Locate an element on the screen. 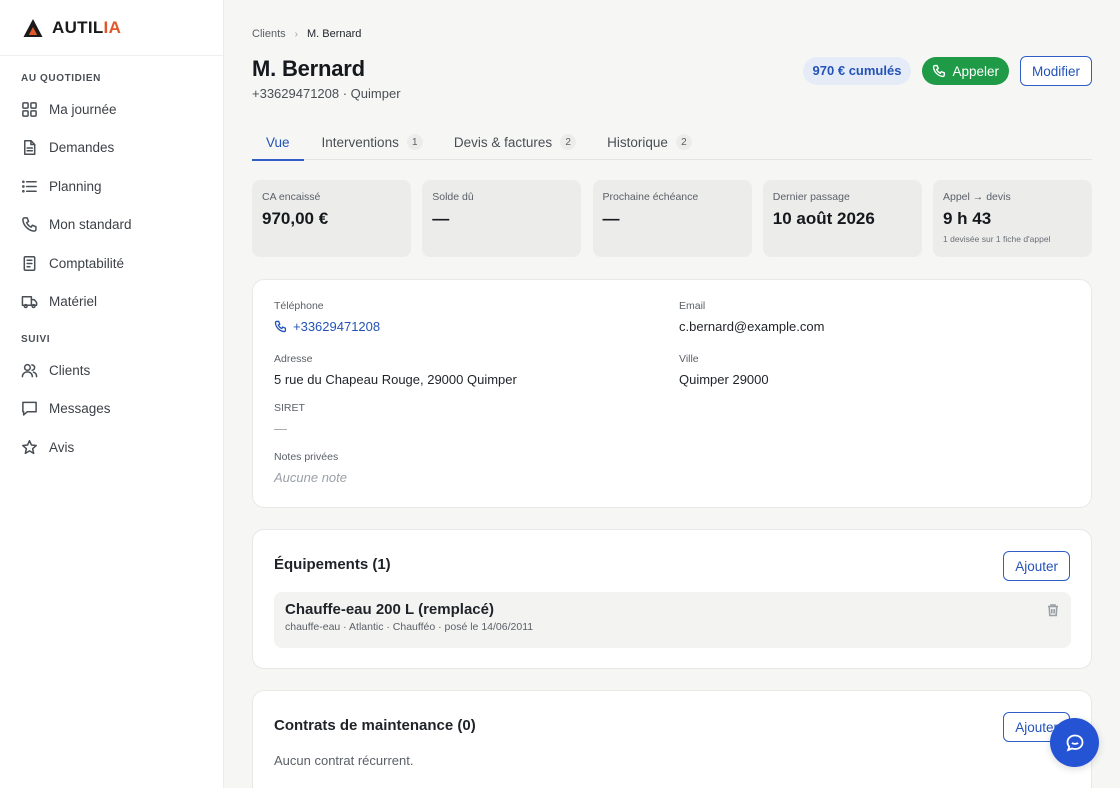 The width and height of the screenshot is (1120, 788). autilia-logo-icon is located at coordinates (33, 27).